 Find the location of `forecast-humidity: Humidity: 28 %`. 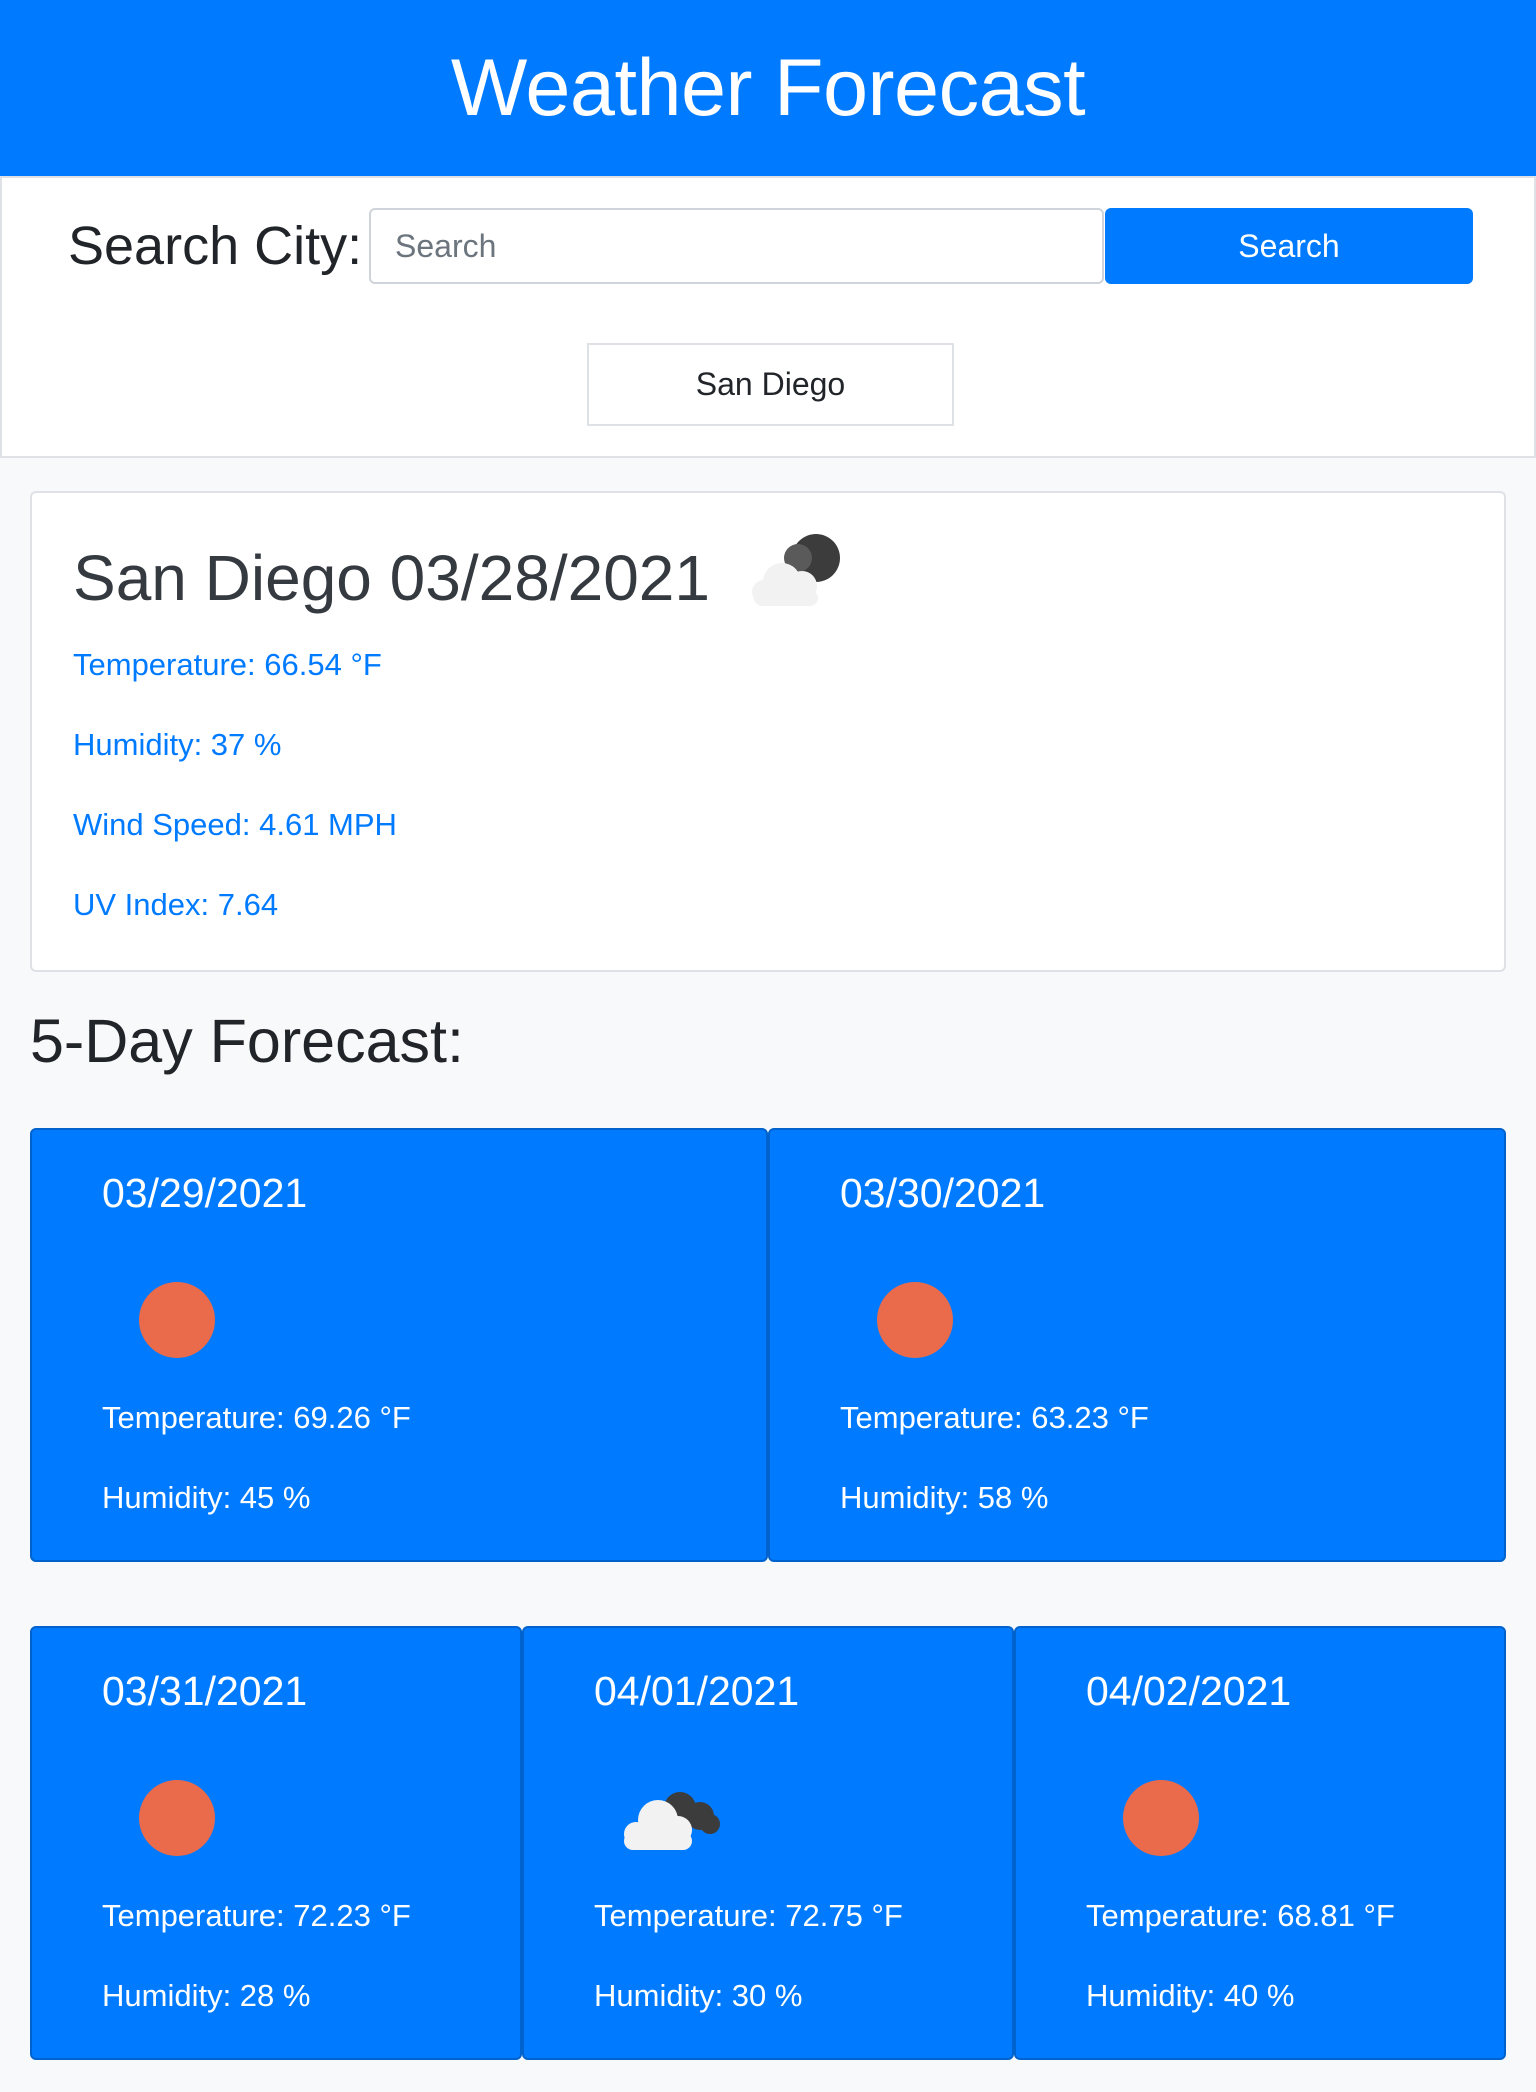

forecast-humidity: Humidity: 28 % is located at coordinates (206, 1995).